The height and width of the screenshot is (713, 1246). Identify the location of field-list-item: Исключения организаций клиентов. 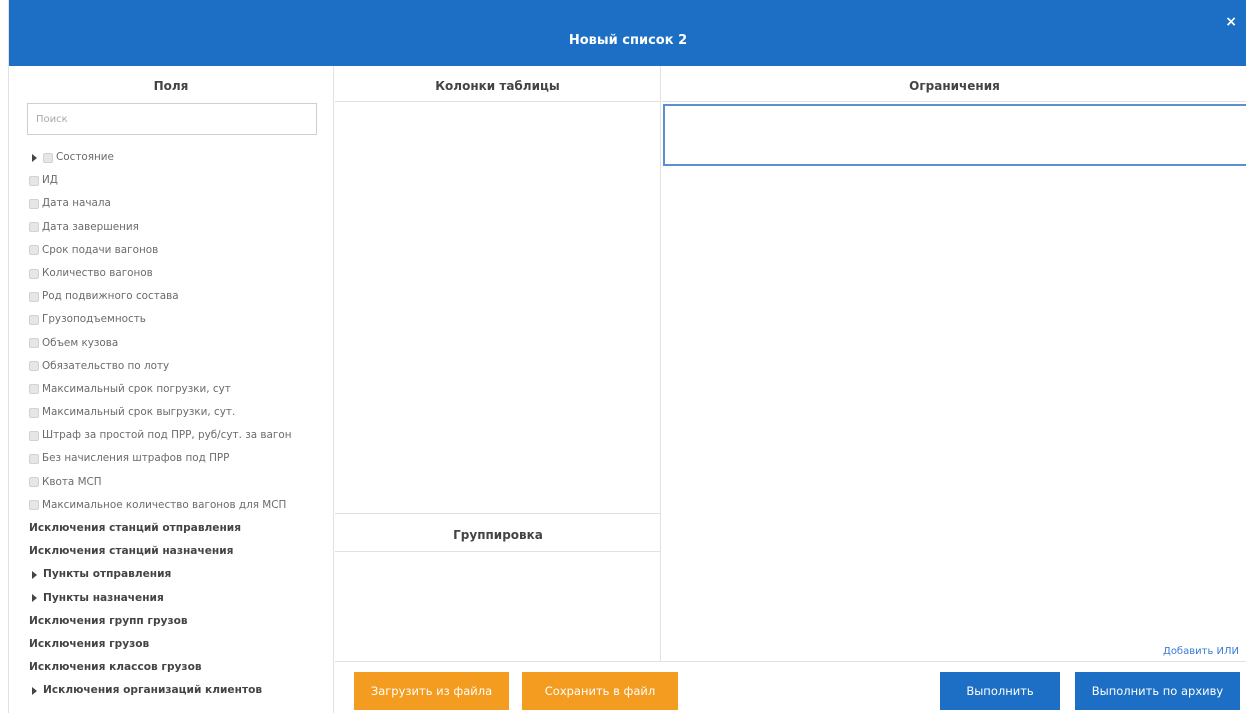
(179, 690).